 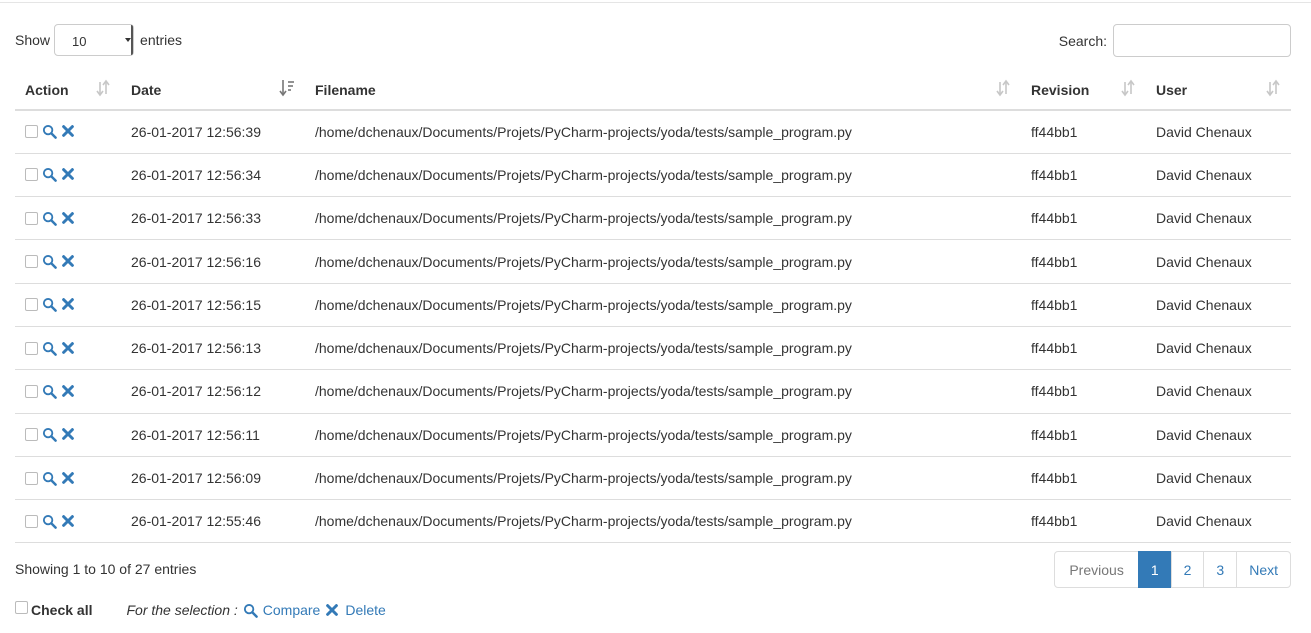 I want to click on column-header-action: Action, so click(x=68, y=89).